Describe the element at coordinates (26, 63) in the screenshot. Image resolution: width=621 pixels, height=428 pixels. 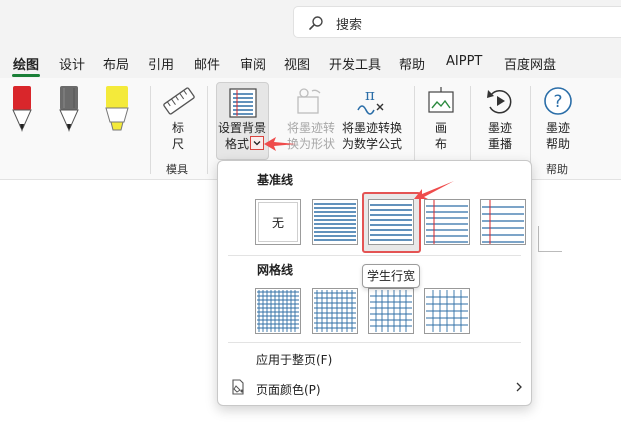
I see `tab-draw: 绘图` at that location.